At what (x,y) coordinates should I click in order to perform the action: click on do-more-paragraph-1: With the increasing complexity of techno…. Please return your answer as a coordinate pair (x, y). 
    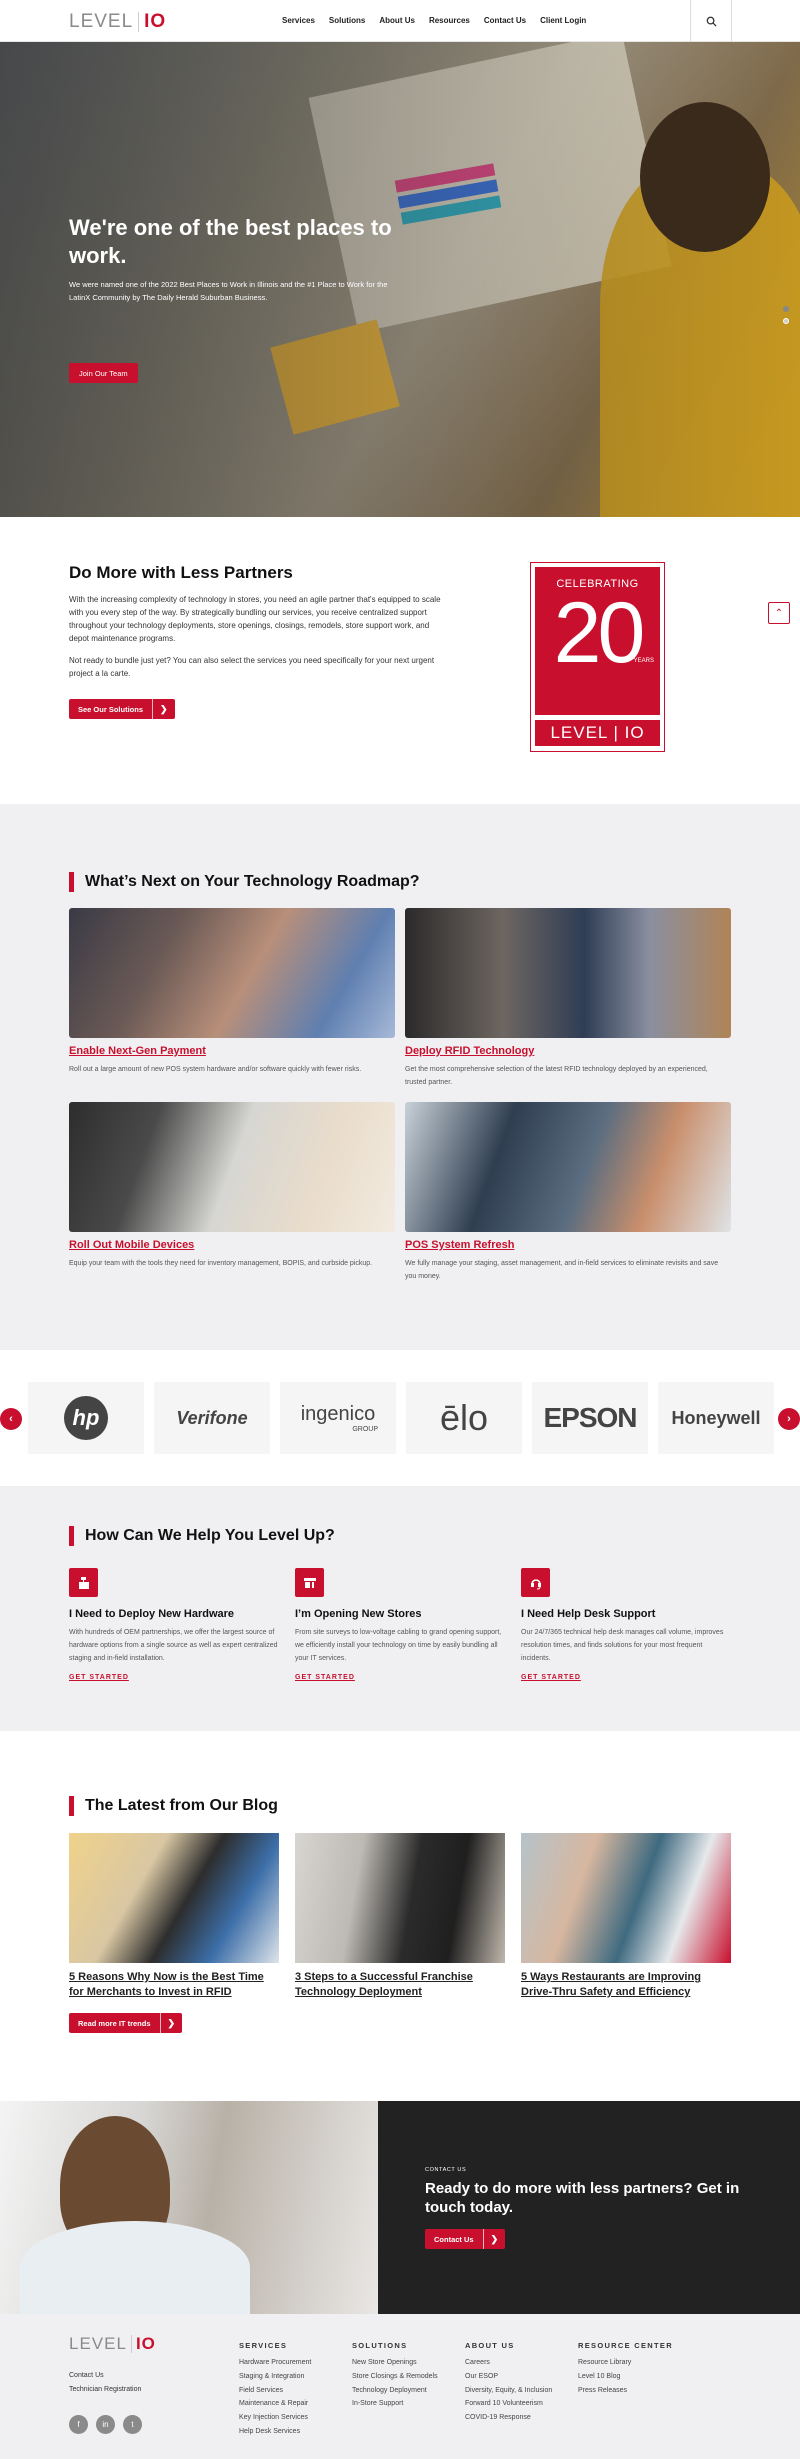
    Looking at the image, I should click on (255, 619).